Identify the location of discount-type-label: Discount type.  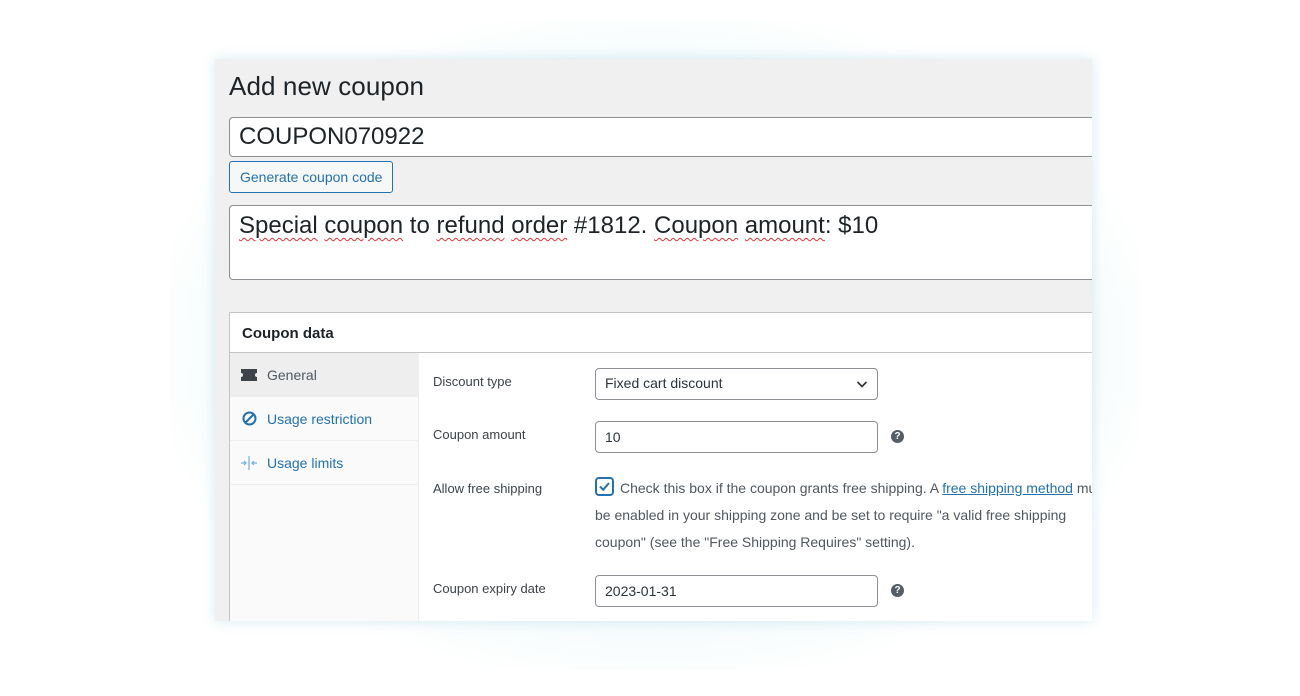
(472, 381).